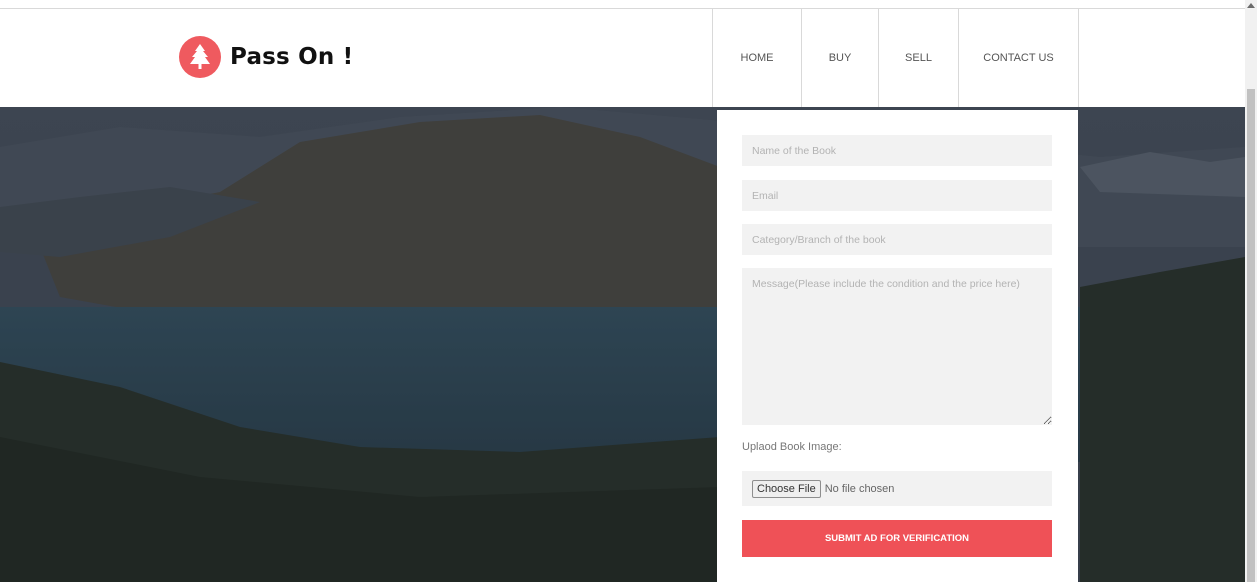  What do you see at coordinates (1251, 5) in the screenshot?
I see `scroll-up-arrow-icon` at bounding box center [1251, 5].